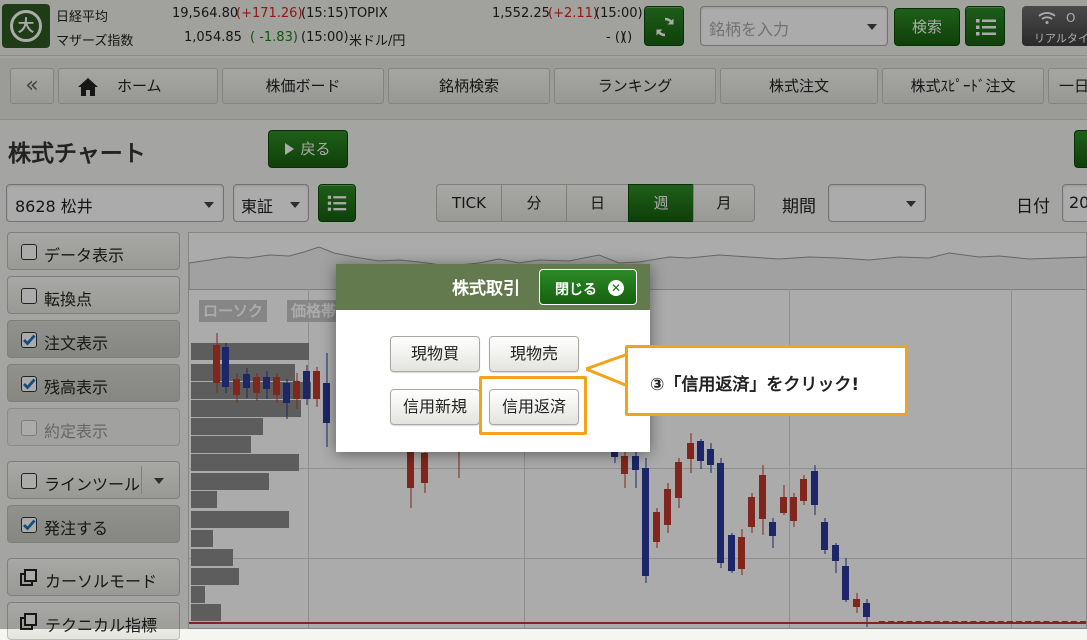 This screenshot has width=1087, height=640. I want to click on date-input: 20, so click(1074, 203).